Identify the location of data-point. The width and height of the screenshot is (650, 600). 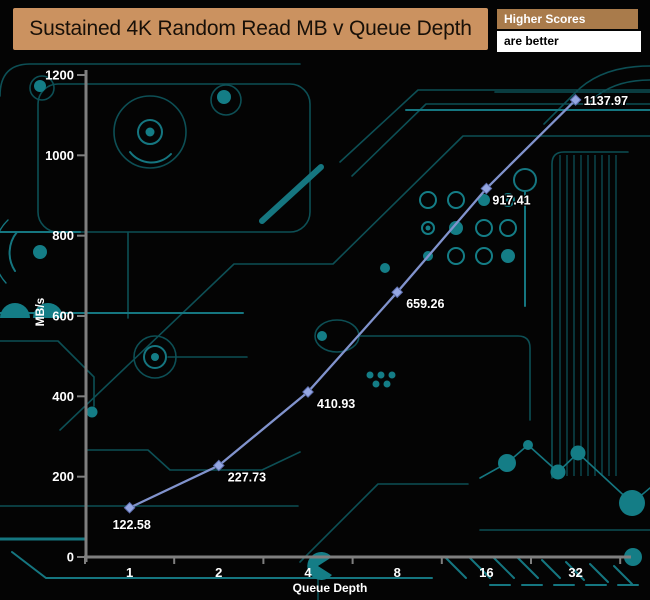
(129, 507).